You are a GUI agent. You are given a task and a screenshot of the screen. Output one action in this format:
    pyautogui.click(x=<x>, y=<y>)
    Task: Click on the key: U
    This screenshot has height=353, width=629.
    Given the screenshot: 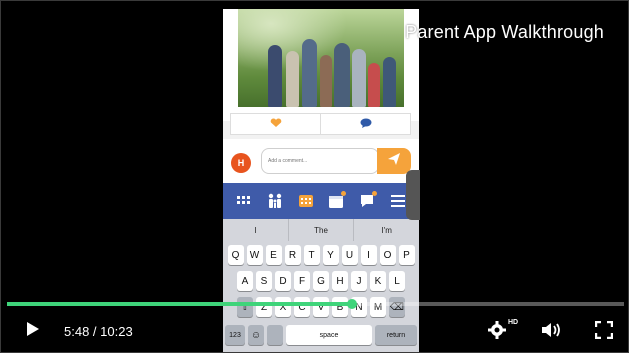 What is the action you would take?
    pyautogui.click(x=349, y=255)
    